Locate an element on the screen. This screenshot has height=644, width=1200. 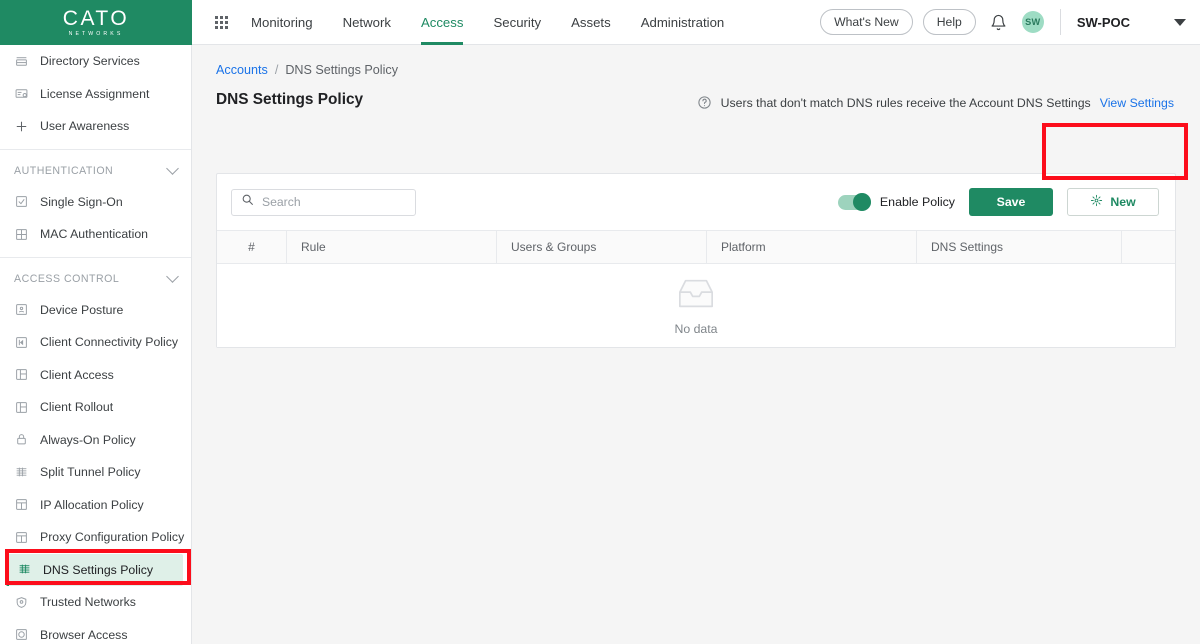
sidebar-group-authentication: AUTHENTICATION is located at coordinates (95, 171).